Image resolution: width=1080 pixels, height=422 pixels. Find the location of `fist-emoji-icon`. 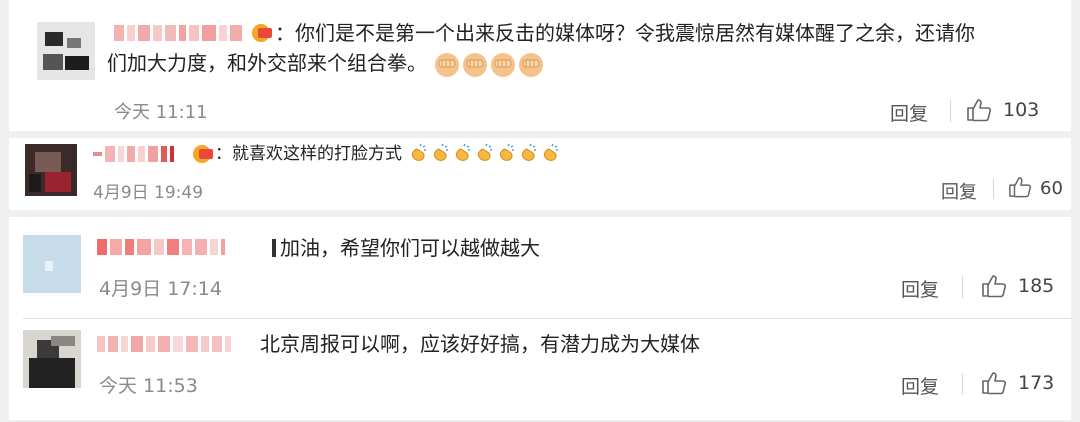

fist-emoji-icon is located at coordinates (489, 64).